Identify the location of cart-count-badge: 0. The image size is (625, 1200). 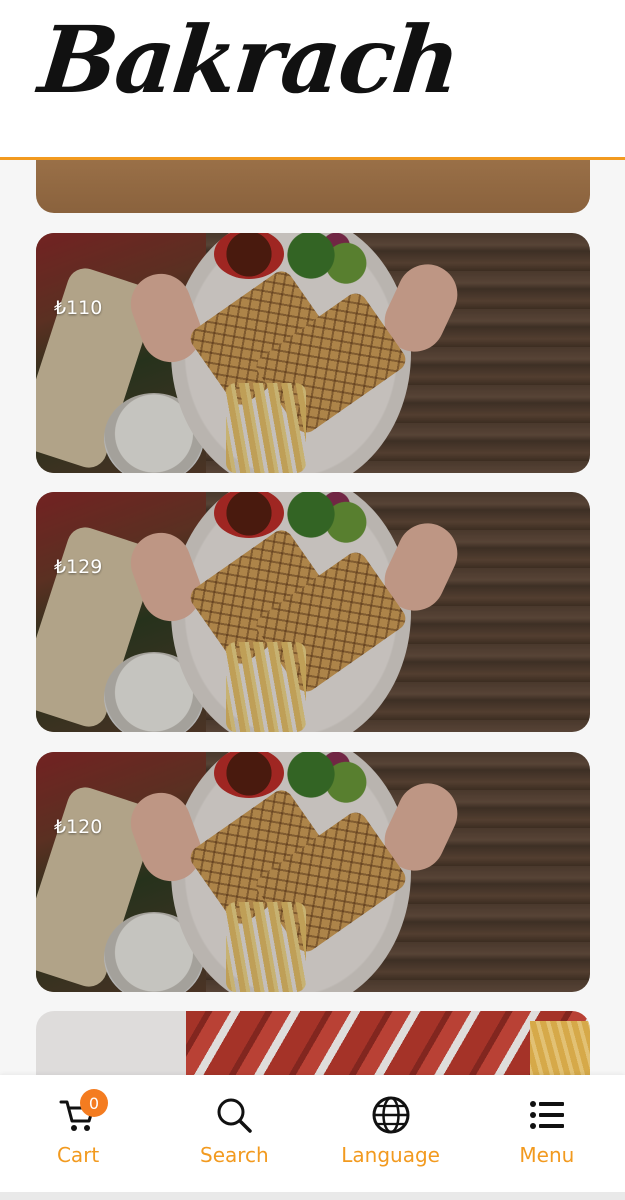
(94, 1103).